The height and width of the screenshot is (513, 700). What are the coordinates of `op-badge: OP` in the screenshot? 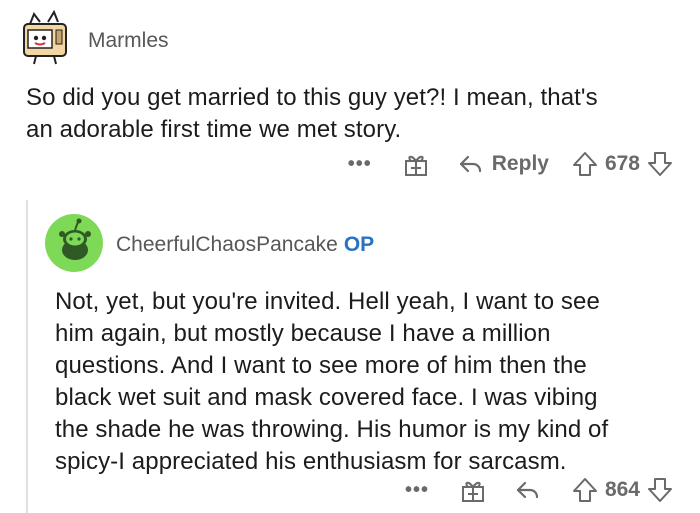 It's located at (359, 244).